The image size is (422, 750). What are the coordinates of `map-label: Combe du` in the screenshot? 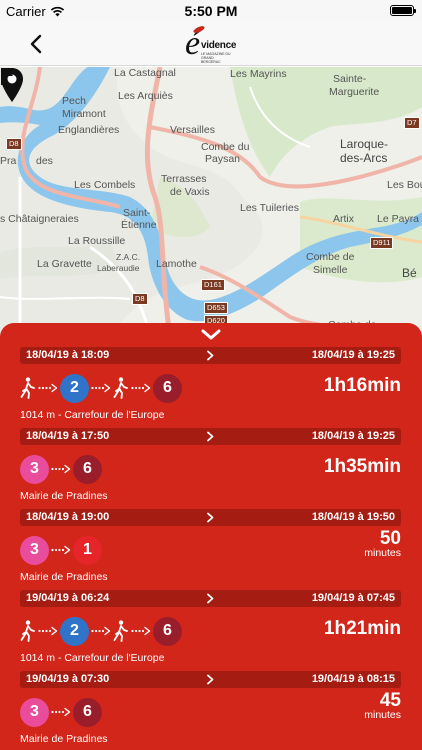 It's located at (225, 147).